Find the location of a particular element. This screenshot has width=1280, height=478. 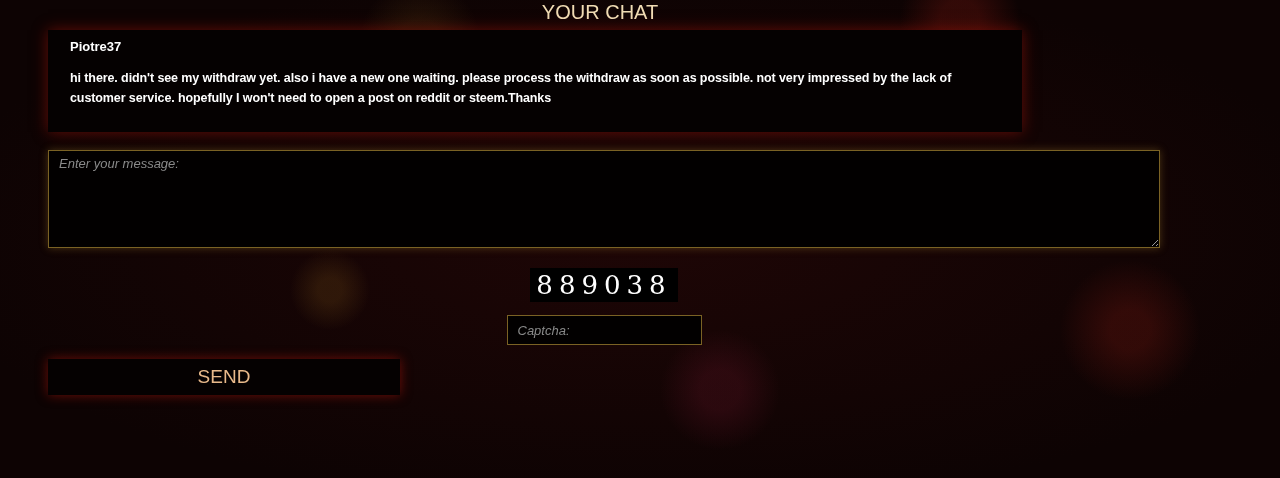

message-text: hi there. didn't see my withdraw yet. also i have a new one waiting. please process the withdraw as soon as possible. not very impressed by the lack of customer service. hopefully I won't need to open a post on reddit or steem.Thanks is located at coordinates (511, 88).